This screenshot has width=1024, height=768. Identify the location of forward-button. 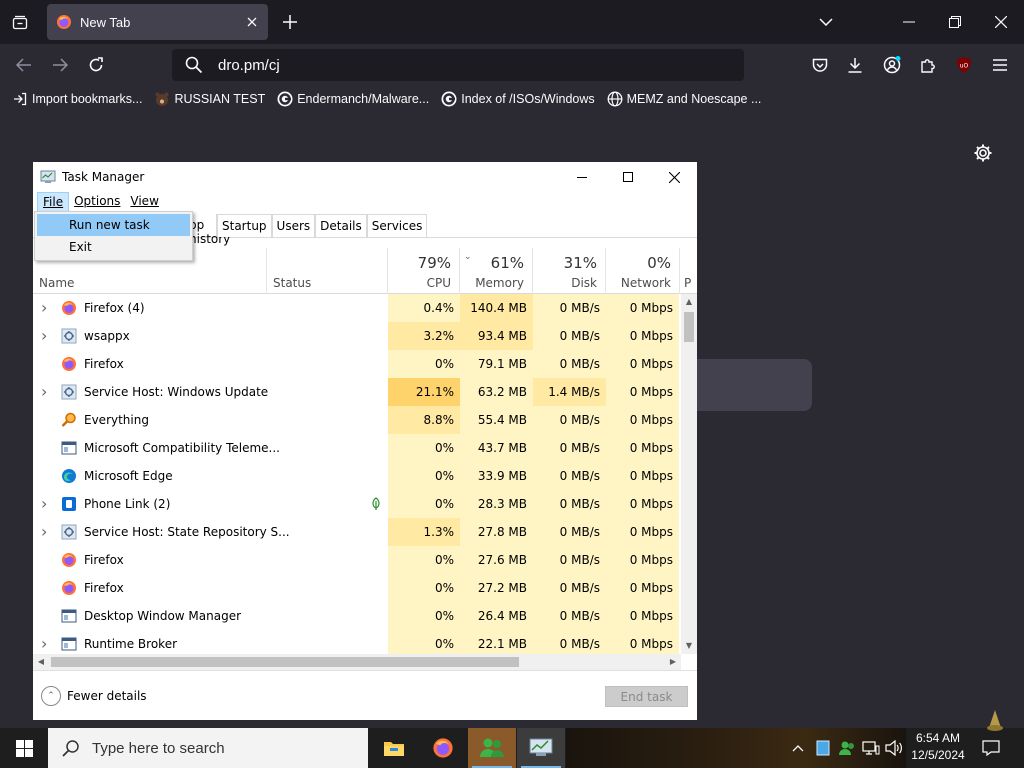
(60, 65).